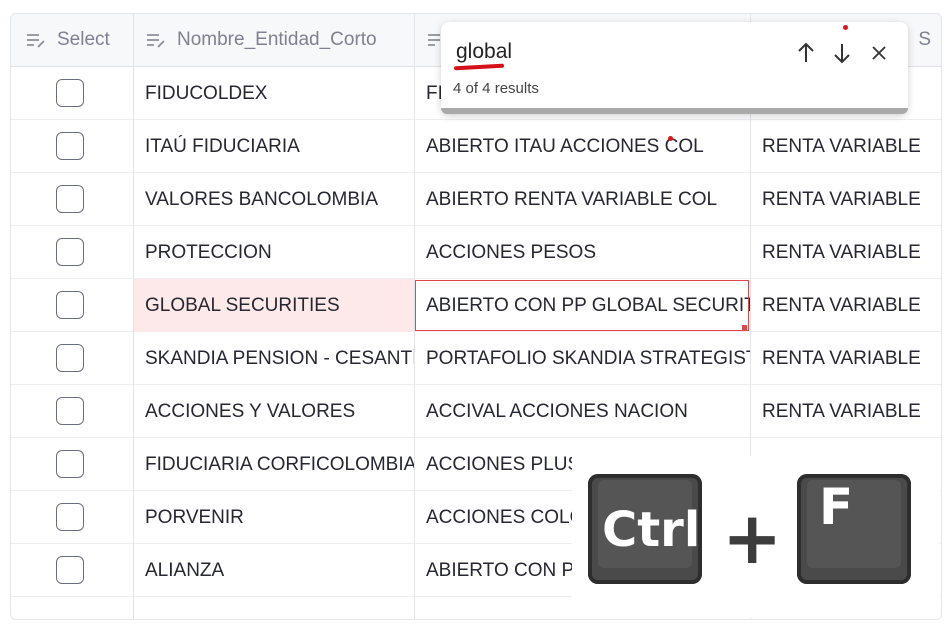  I want to click on shortcut-overlay: Ctrl + F, so click(756, 537).